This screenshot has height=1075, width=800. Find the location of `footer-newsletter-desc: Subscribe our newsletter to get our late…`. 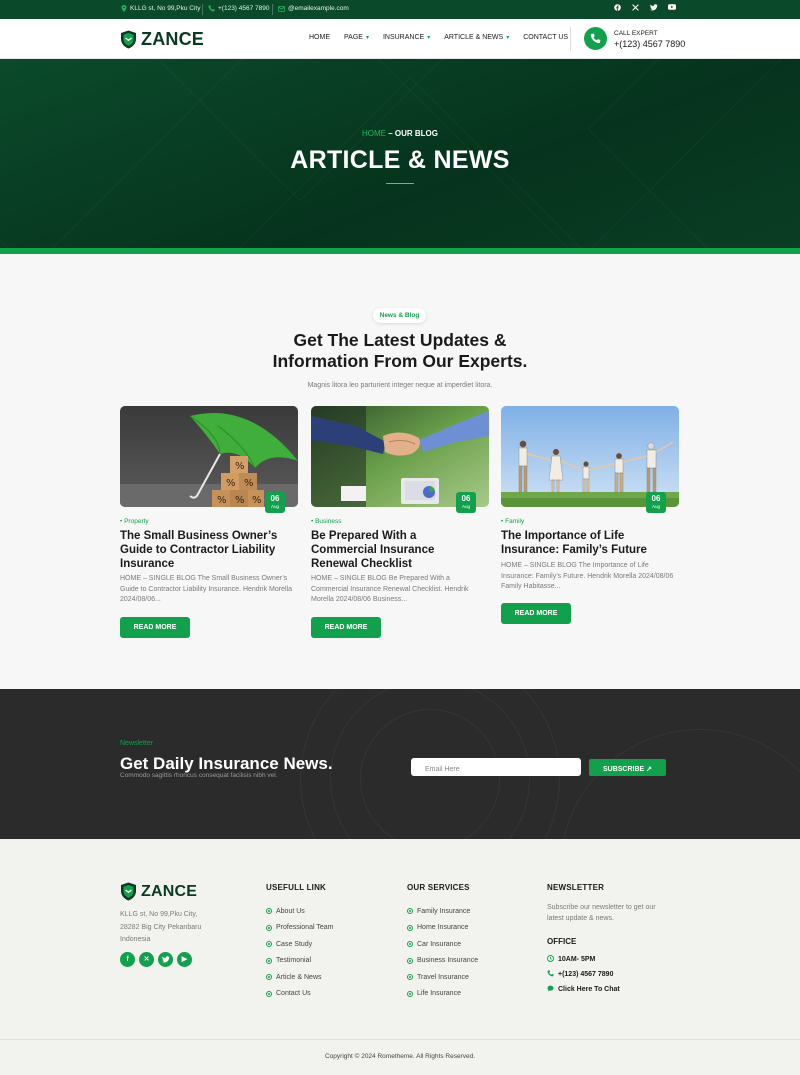

footer-newsletter-desc: Subscribe our newsletter to get our late… is located at coordinates (601, 913).